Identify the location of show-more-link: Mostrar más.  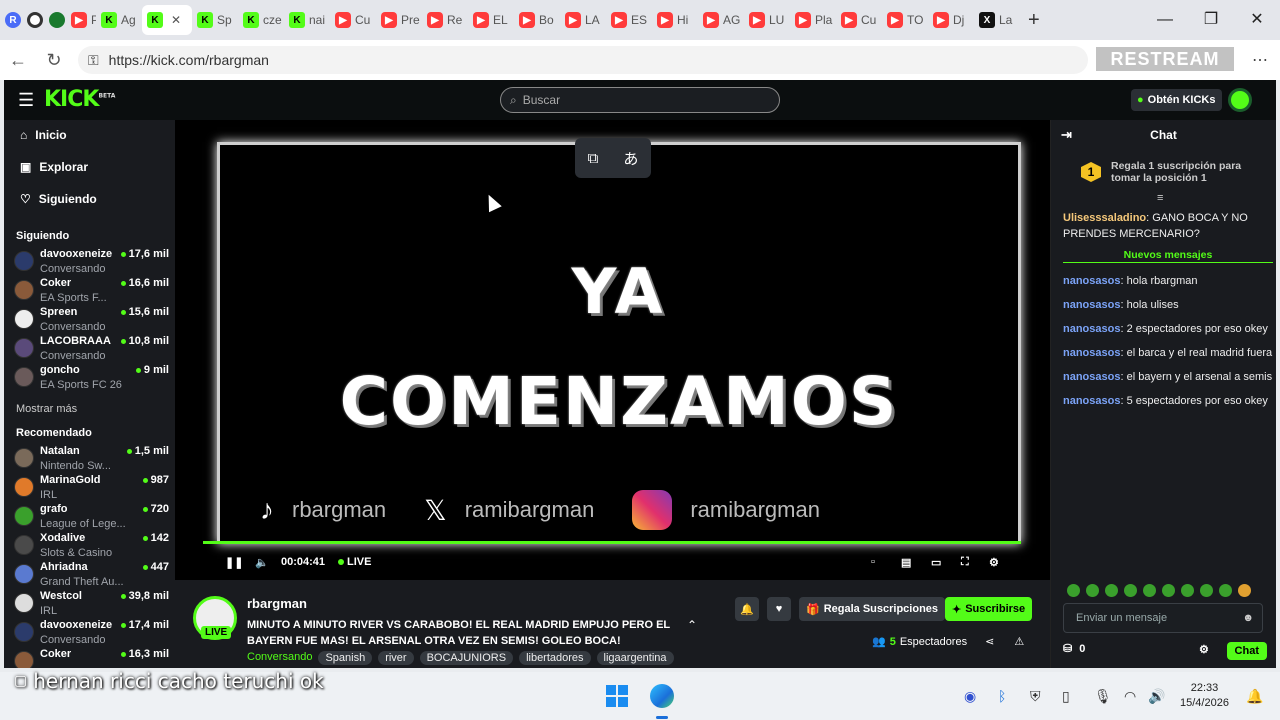
(46, 409).